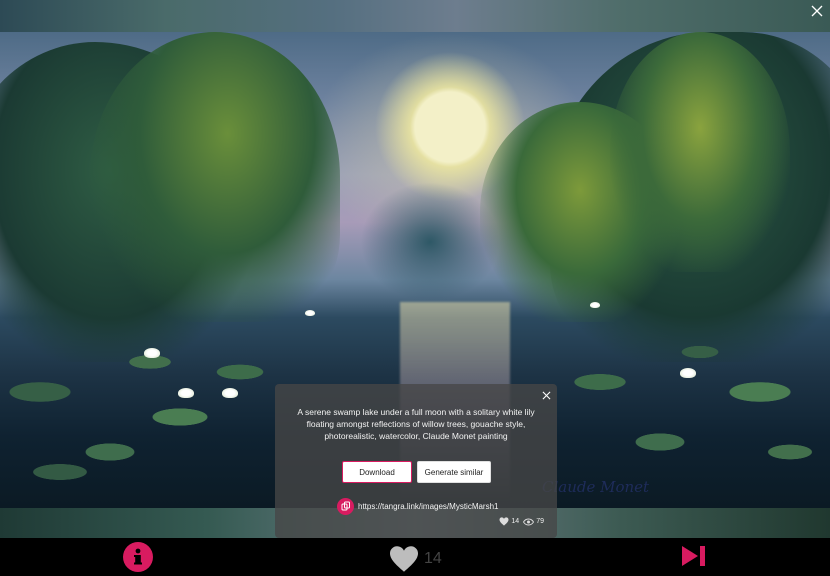 Image resolution: width=830 pixels, height=576 pixels. I want to click on blurred-top-strip, so click(415, 16).